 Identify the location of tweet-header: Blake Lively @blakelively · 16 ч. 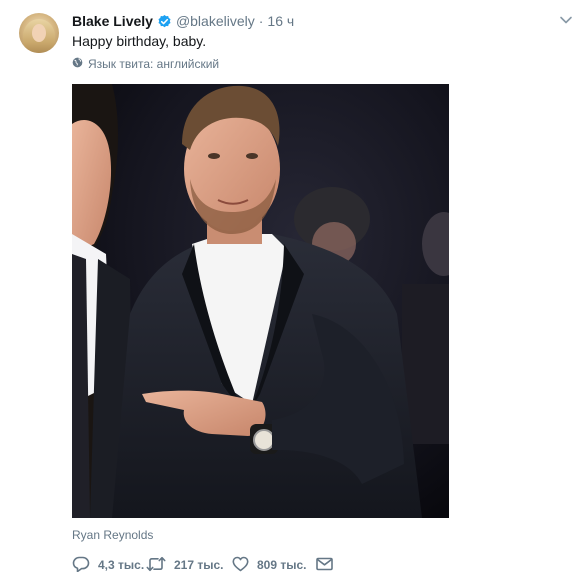
(183, 21).